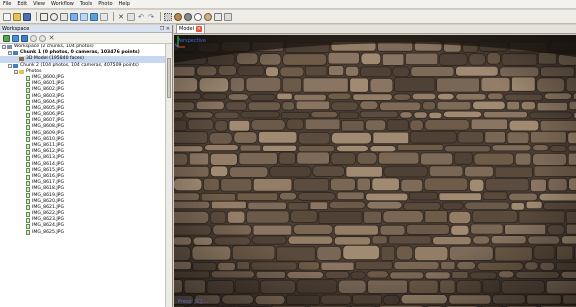 The image size is (576, 307). Describe the element at coordinates (168, 16) in the screenshot. I see `point-cloud-icon` at that location.